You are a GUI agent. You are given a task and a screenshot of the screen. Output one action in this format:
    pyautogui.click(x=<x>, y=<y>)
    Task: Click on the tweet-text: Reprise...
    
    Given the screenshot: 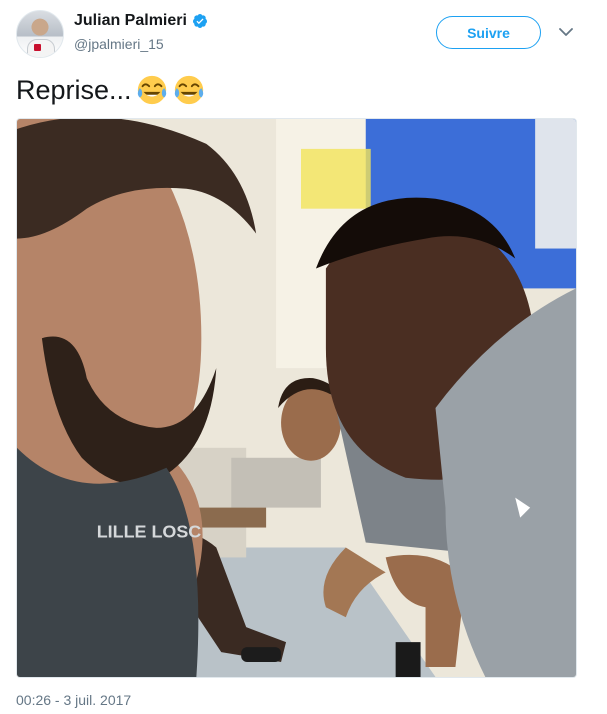 What is the action you would take?
    pyautogui.click(x=111, y=90)
    